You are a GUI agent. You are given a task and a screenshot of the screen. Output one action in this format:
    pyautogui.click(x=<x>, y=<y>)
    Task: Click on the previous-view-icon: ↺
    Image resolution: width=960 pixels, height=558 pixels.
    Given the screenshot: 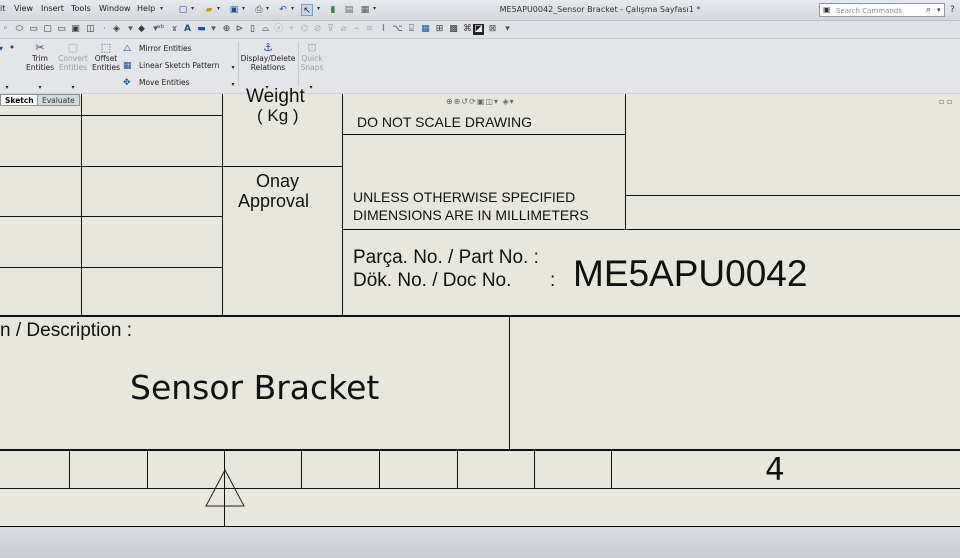 What is the action you would take?
    pyautogui.click(x=465, y=101)
    